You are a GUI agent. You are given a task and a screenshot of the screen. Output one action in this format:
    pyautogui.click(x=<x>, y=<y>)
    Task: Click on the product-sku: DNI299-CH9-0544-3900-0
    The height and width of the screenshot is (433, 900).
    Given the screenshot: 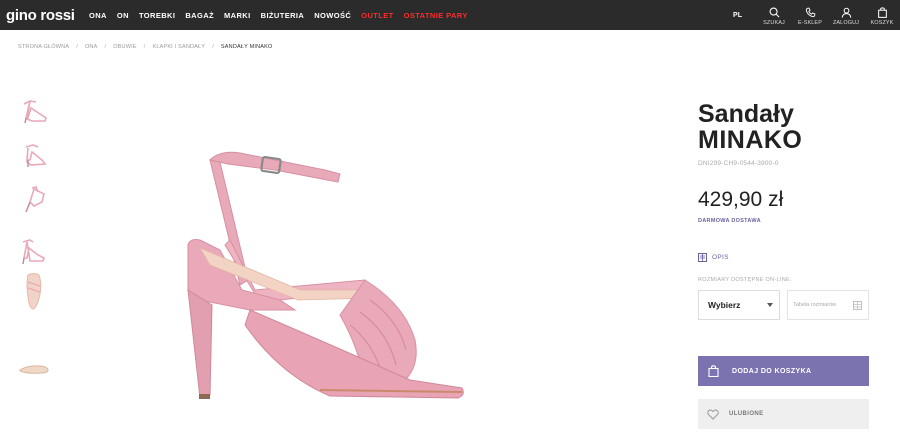 What is the action you would take?
    pyautogui.click(x=738, y=163)
    